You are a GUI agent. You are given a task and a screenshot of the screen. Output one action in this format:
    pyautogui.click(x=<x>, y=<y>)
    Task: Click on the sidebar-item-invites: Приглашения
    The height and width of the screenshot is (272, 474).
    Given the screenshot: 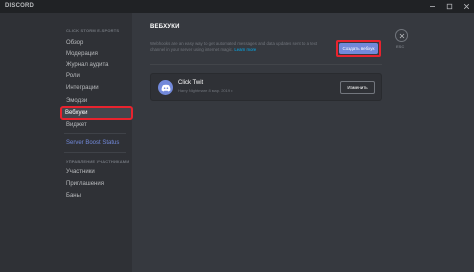 What is the action you would take?
    pyautogui.click(x=98, y=184)
    